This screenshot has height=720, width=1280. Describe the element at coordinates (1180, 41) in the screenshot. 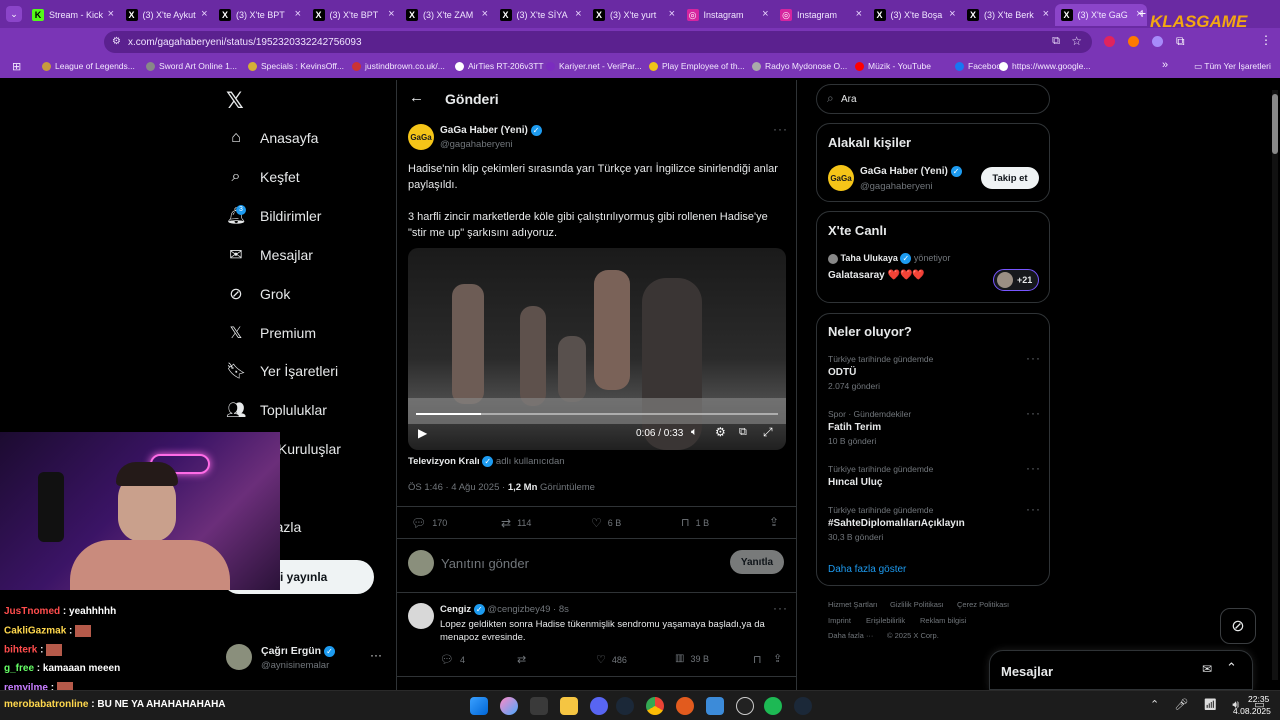

I see `puzzle-icon: ⧉` at that location.